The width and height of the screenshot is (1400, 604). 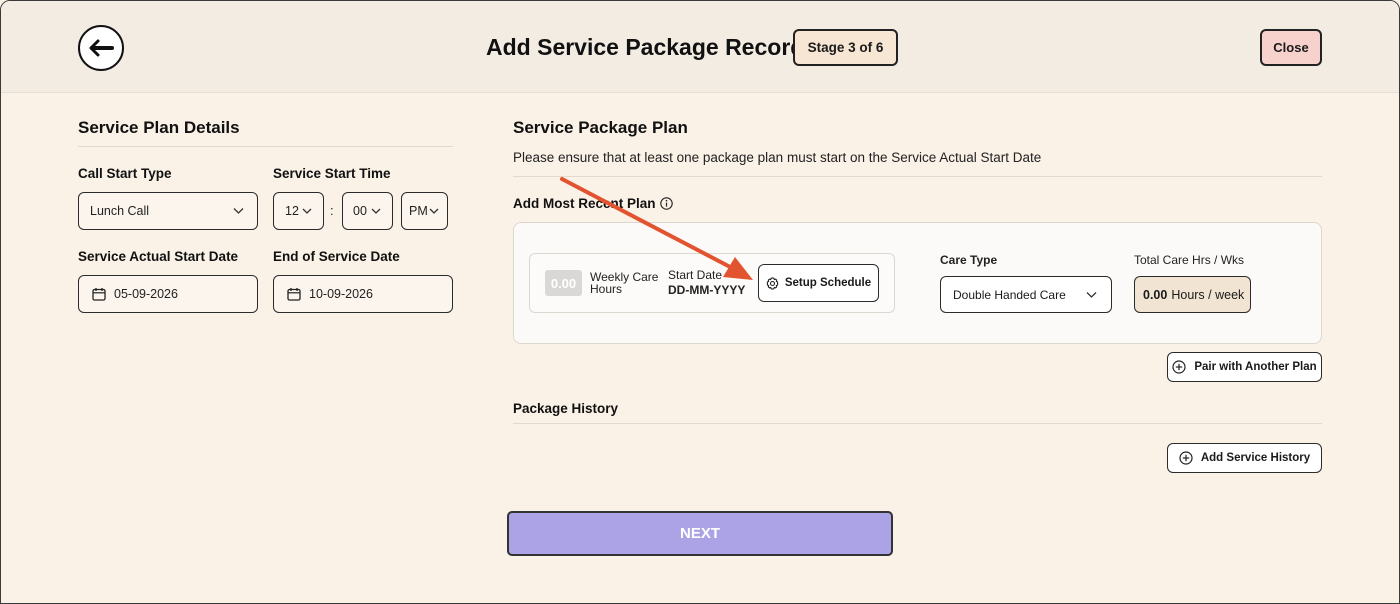 What do you see at coordinates (1291, 47) in the screenshot?
I see `close-button: Close` at bounding box center [1291, 47].